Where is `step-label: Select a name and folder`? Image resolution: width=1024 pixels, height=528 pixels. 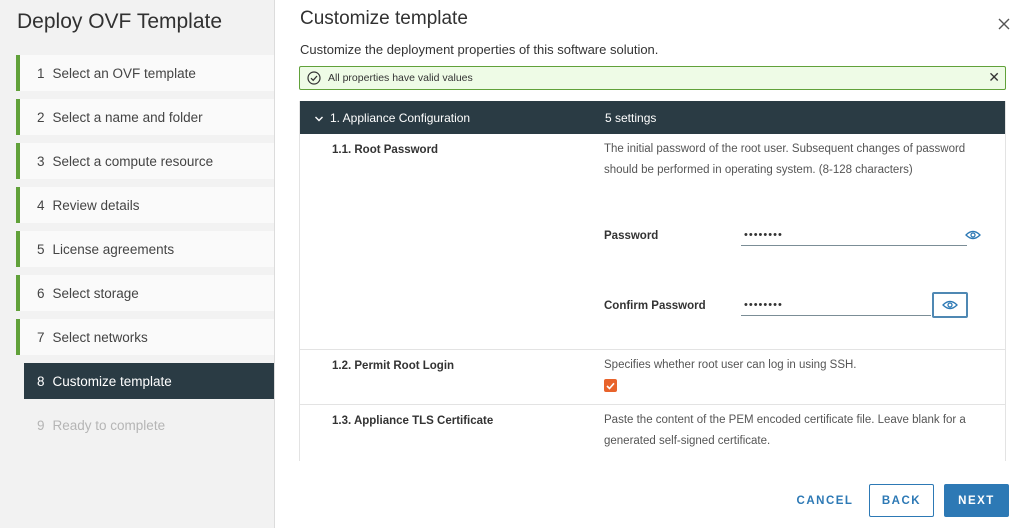 step-label: Select a name and folder is located at coordinates (127, 117).